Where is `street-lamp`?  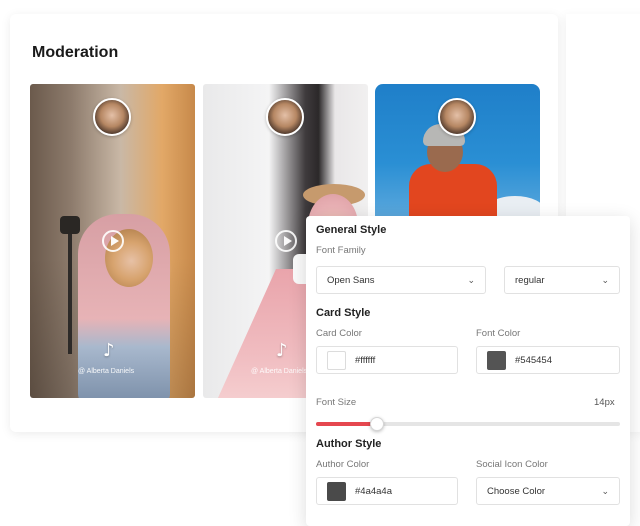
street-lamp is located at coordinates (70, 225).